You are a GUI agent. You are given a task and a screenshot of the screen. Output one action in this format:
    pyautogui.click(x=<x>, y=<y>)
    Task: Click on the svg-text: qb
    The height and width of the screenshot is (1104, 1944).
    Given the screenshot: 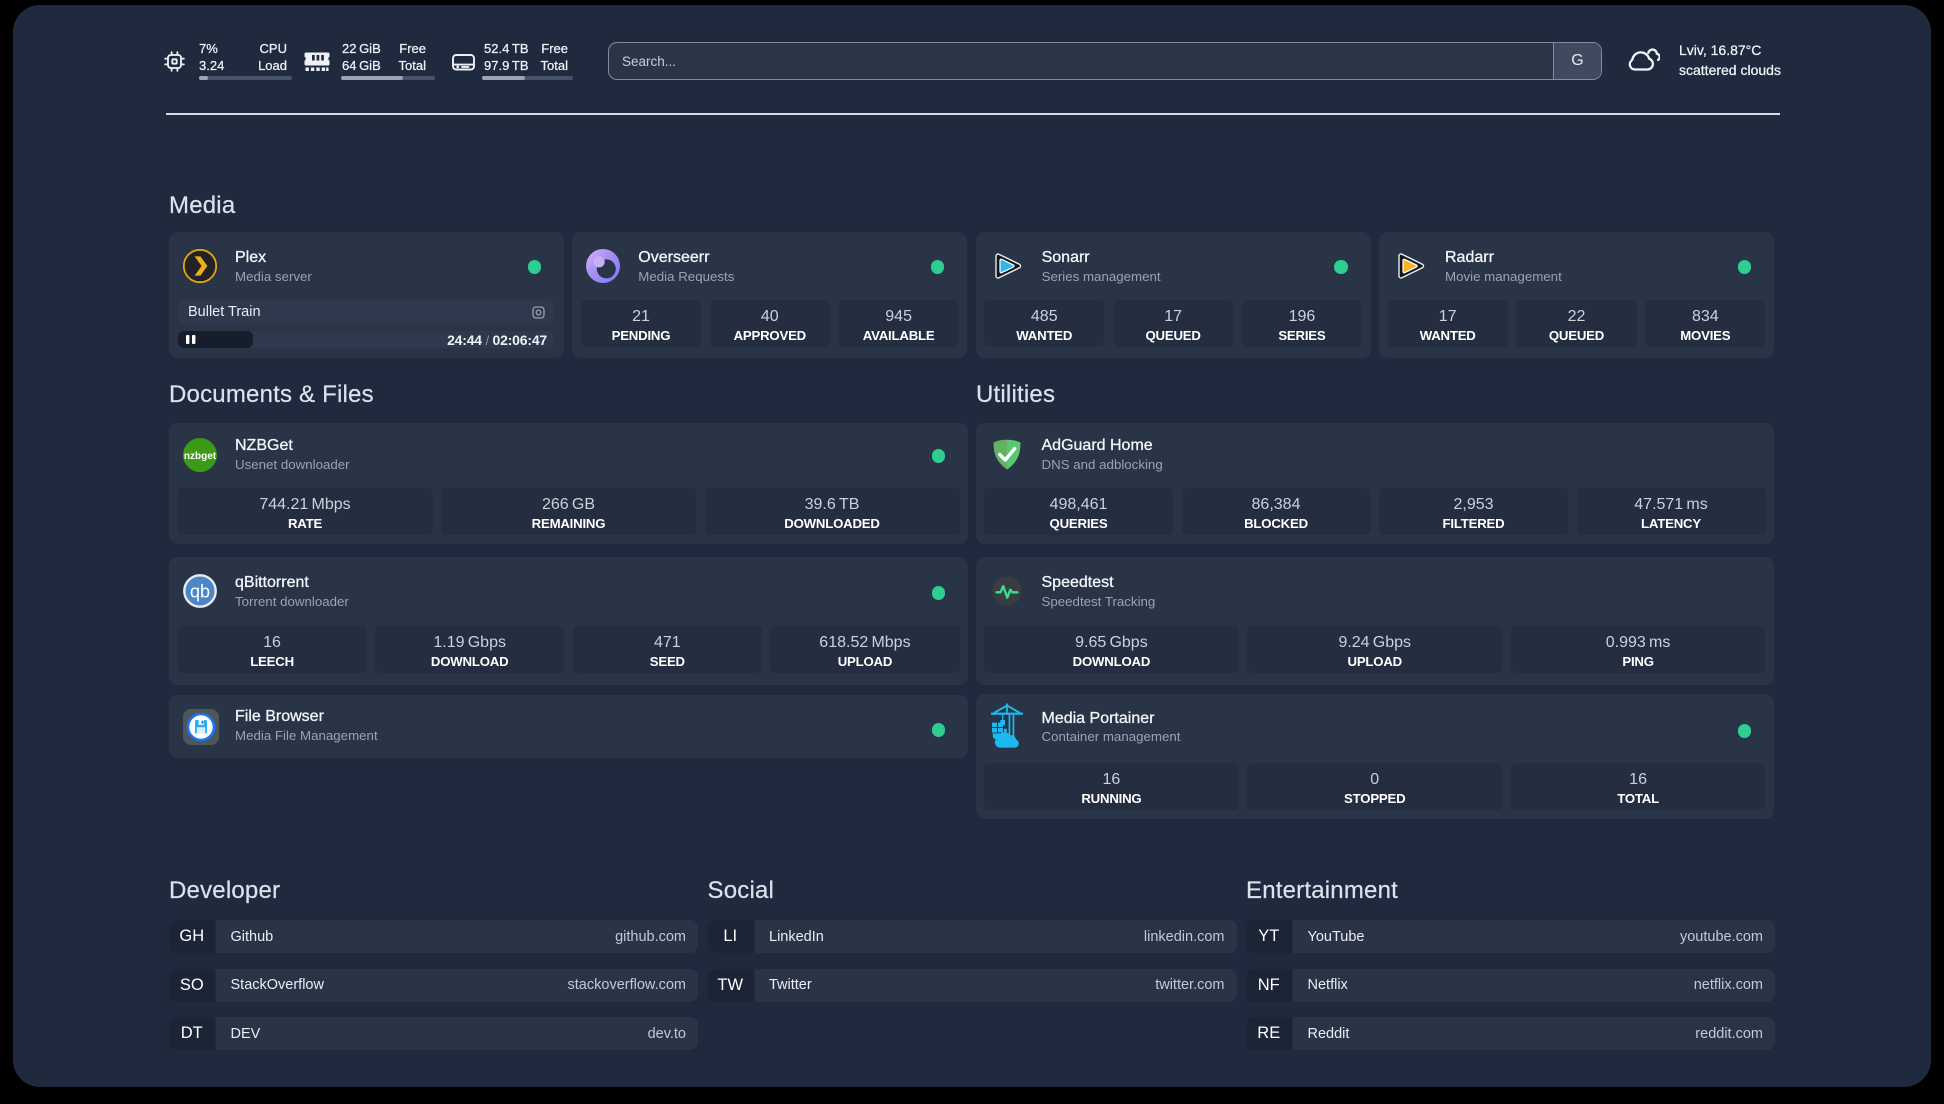 What is the action you would take?
    pyautogui.click(x=200, y=592)
    